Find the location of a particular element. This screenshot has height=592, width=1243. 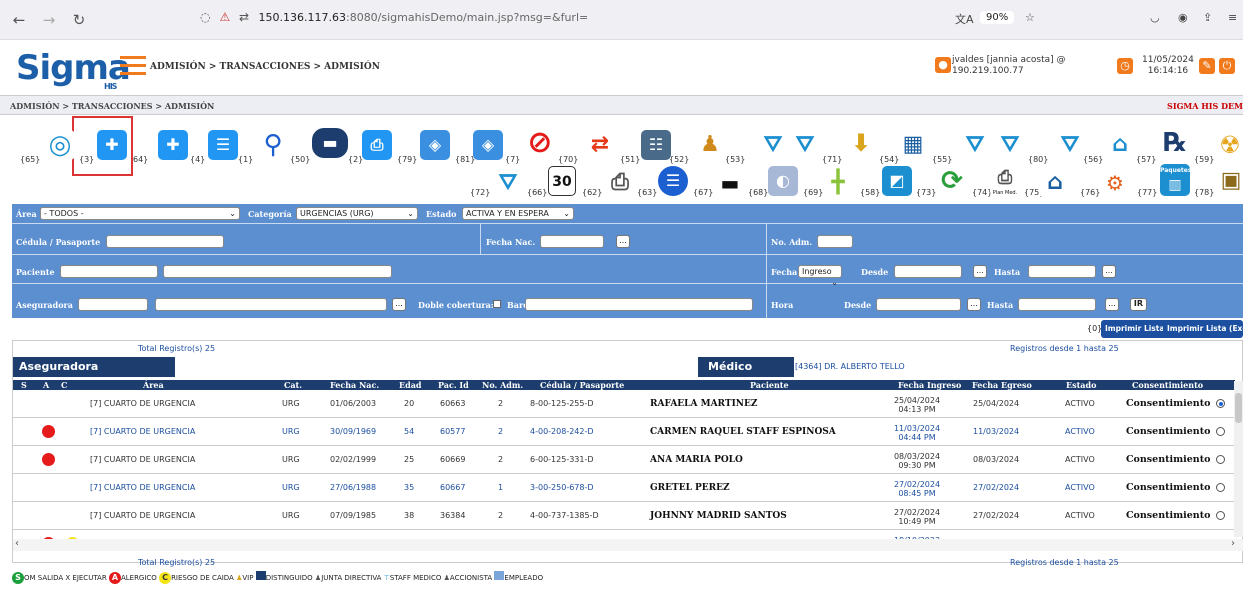

fecha-select: Ingreso ⌄ is located at coordinates (820, 276).